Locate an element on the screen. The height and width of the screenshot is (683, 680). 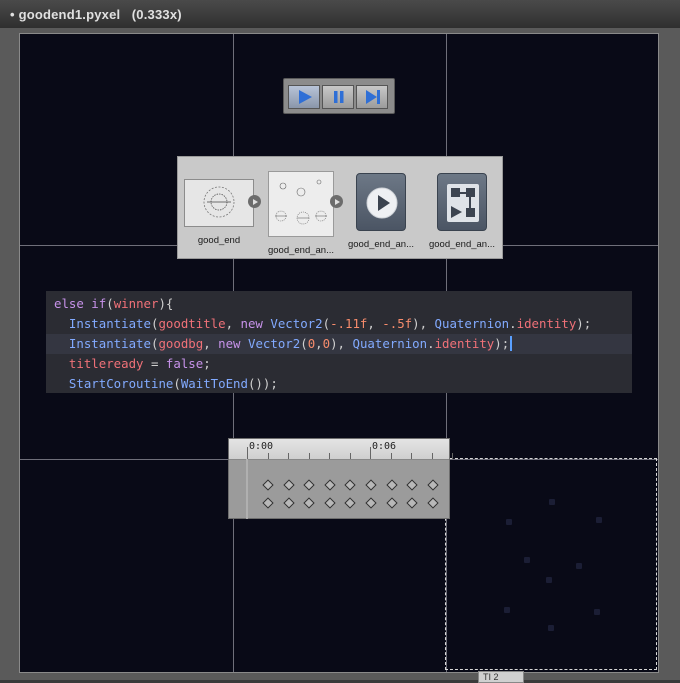
sprite-sheet-thumbnail is located at coordinates (301, 204).